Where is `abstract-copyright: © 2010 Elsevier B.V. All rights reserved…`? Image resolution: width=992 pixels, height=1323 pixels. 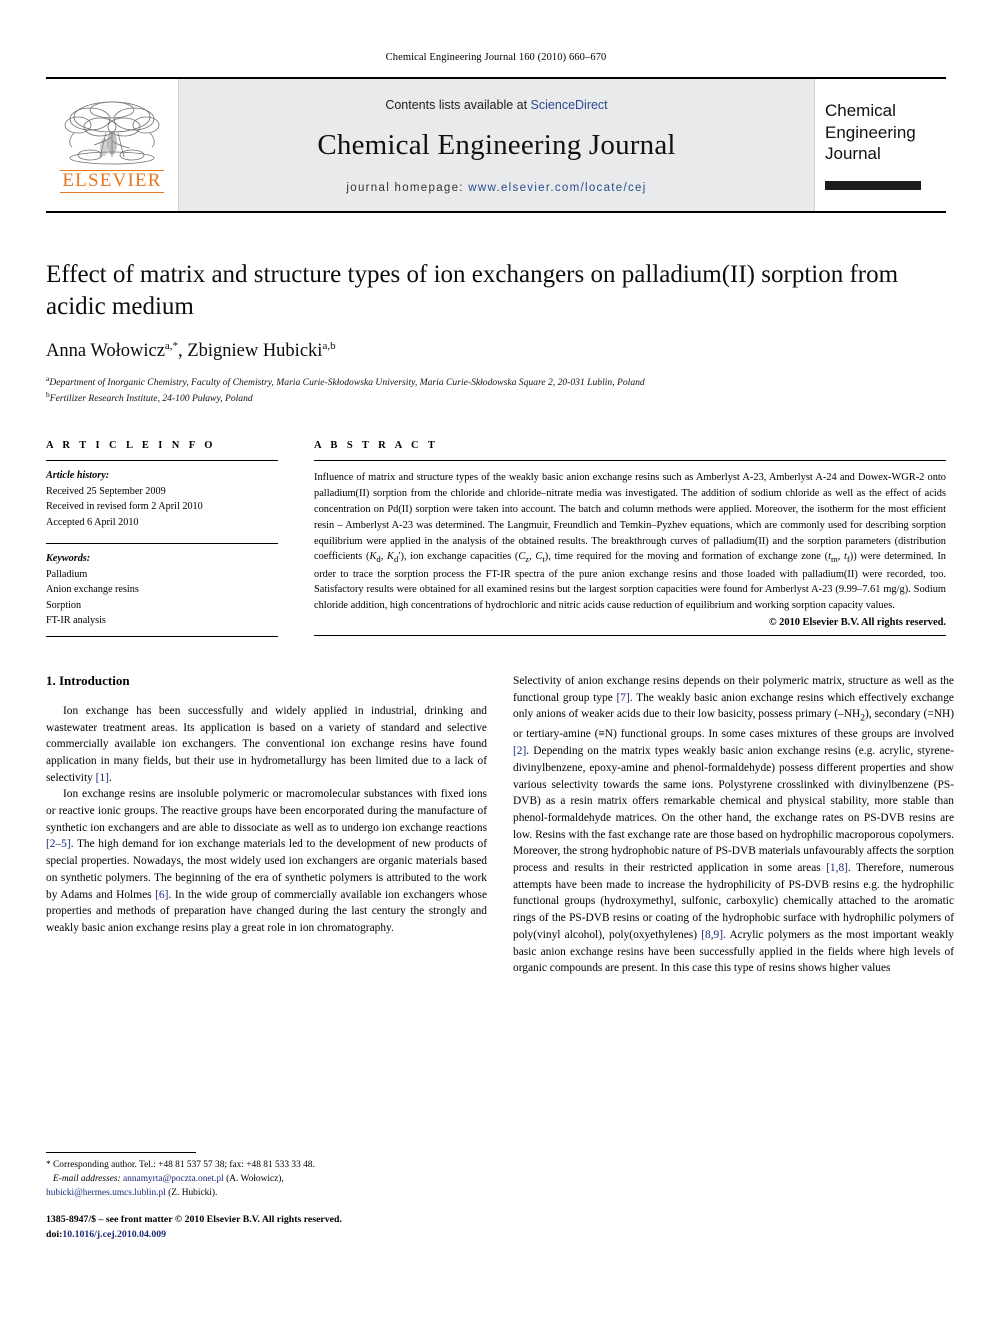 abstract-copyright: © 2010 Elsevier B.V. All rights reserved… is located at coordinates (857, 623).